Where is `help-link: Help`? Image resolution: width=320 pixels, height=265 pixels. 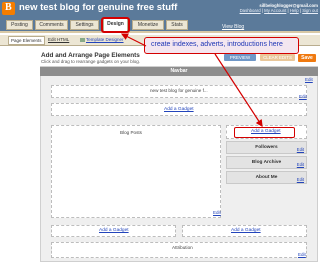
help-link: Help is located at coordinates (294, 10).